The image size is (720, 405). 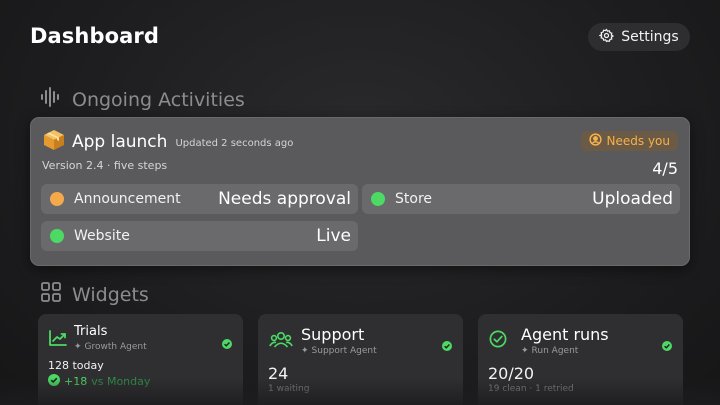 What do you see at coordinates (521, 199) in the screenshot?
I see `step-store: Store Uploaded` at bounding box center [521, 199].